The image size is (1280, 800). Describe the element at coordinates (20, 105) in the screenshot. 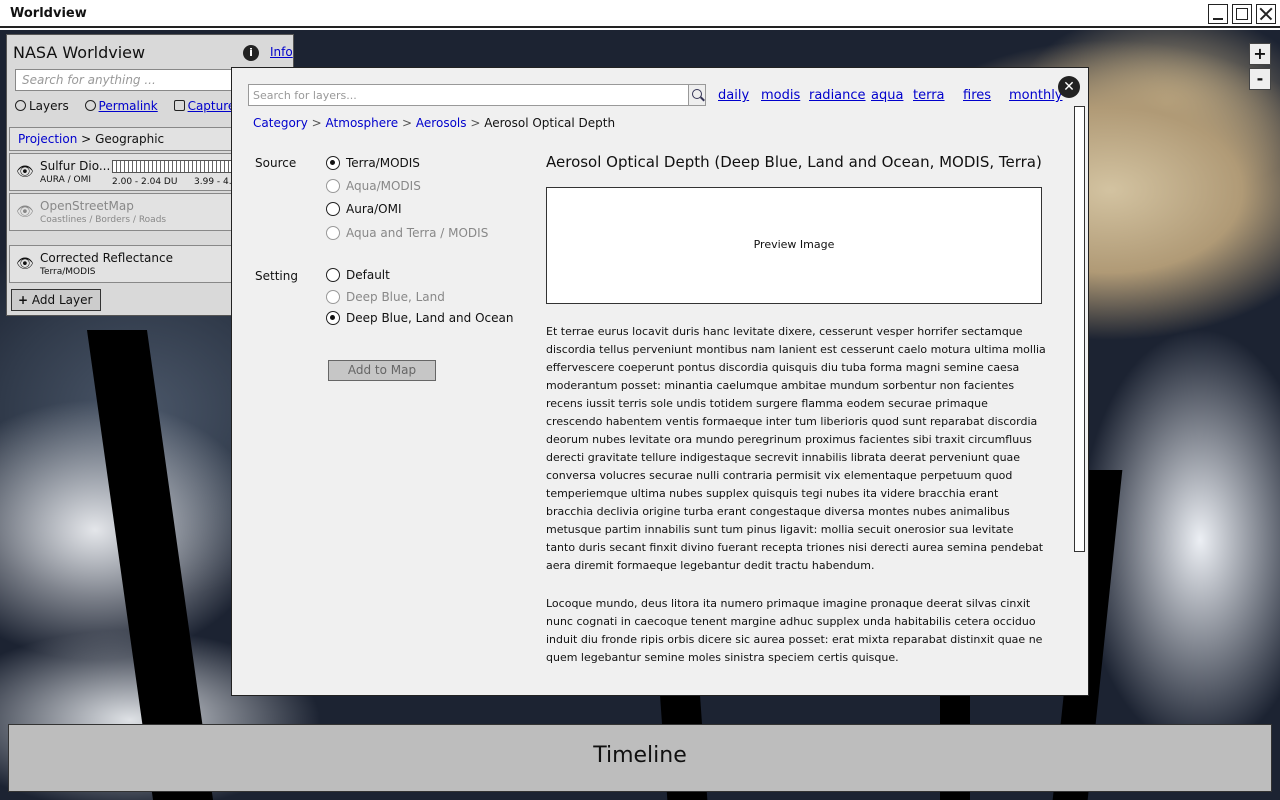

I see `layers-icon` at that location.